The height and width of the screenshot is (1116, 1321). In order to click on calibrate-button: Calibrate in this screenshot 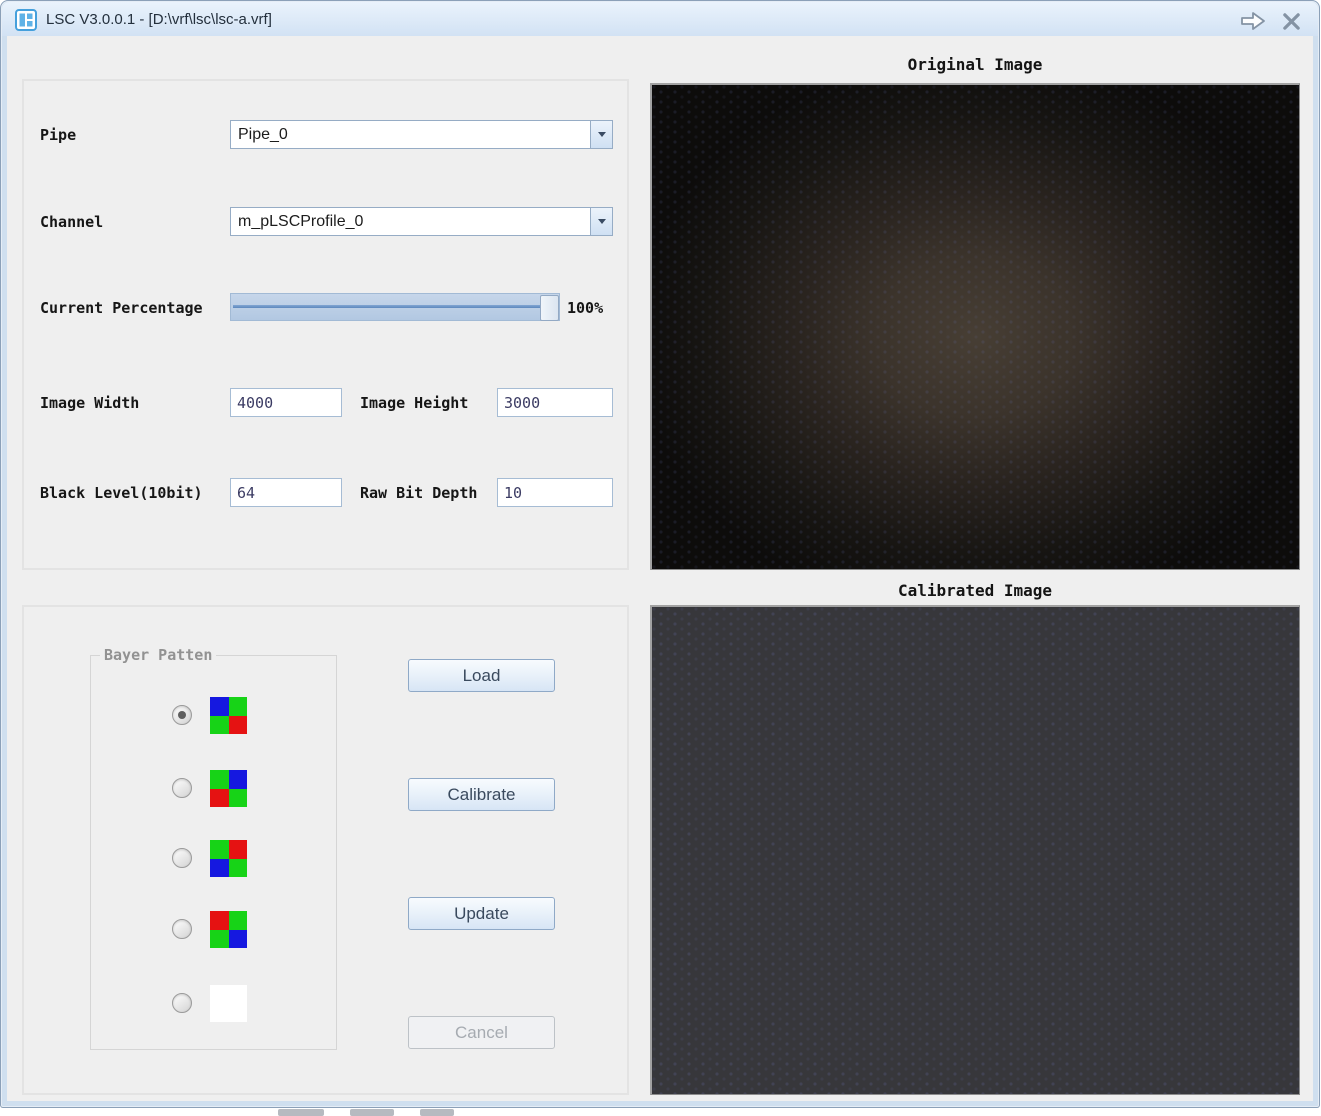, I will do `click(481, 794)`.